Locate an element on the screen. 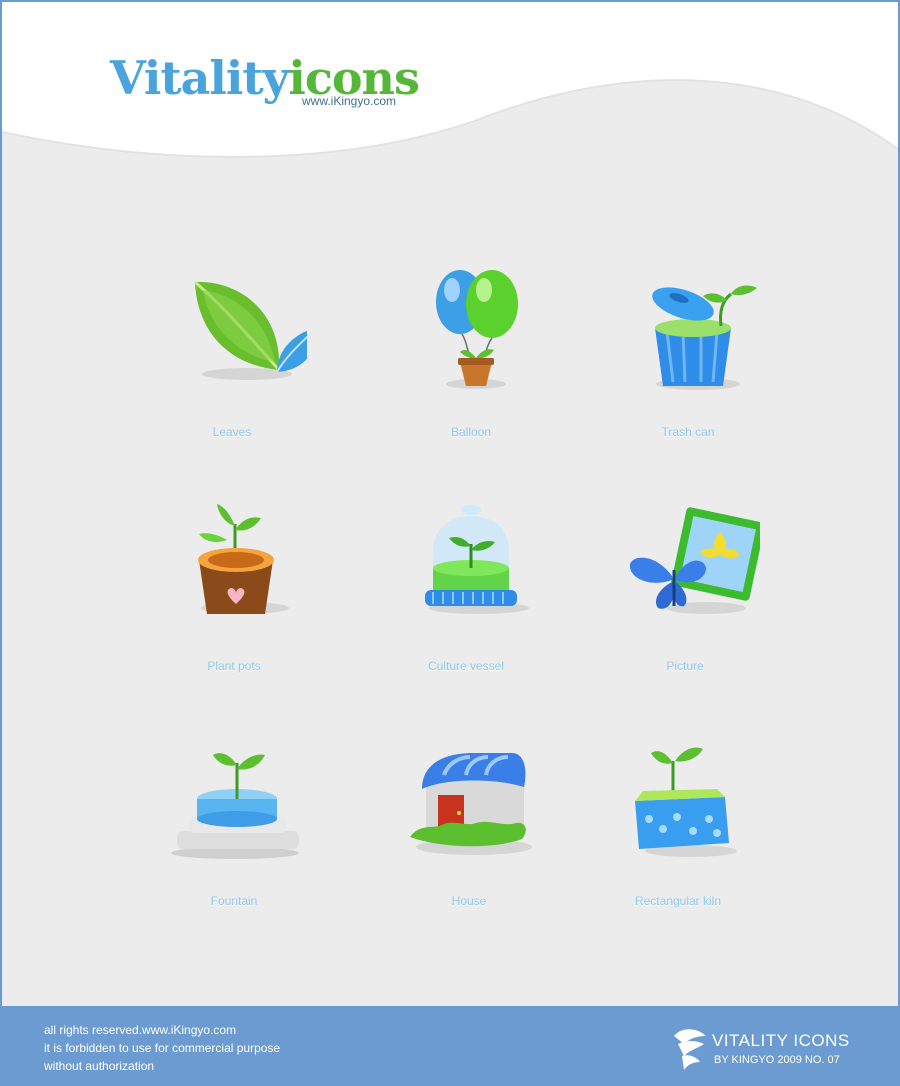 This screenshot has width=900, height=1086. fountain-icon is located at coordinates (235, 806).